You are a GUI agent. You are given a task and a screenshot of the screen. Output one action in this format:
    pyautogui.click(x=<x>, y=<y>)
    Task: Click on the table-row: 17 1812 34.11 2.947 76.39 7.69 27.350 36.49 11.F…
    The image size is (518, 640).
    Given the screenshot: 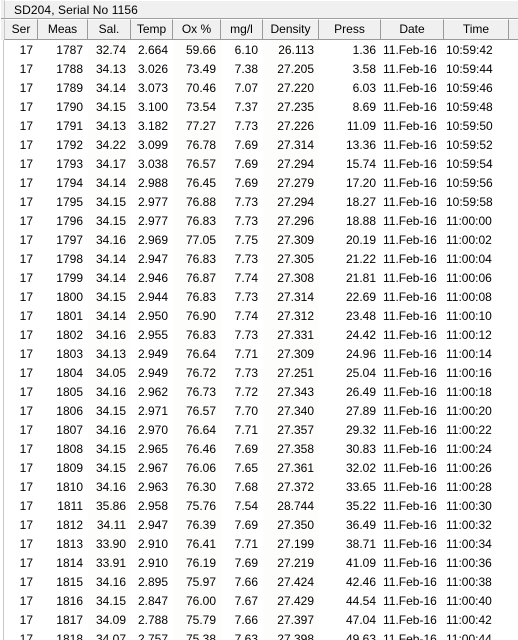 What is the action you would take?
    pyautogui.click(x=259, y=525)
    